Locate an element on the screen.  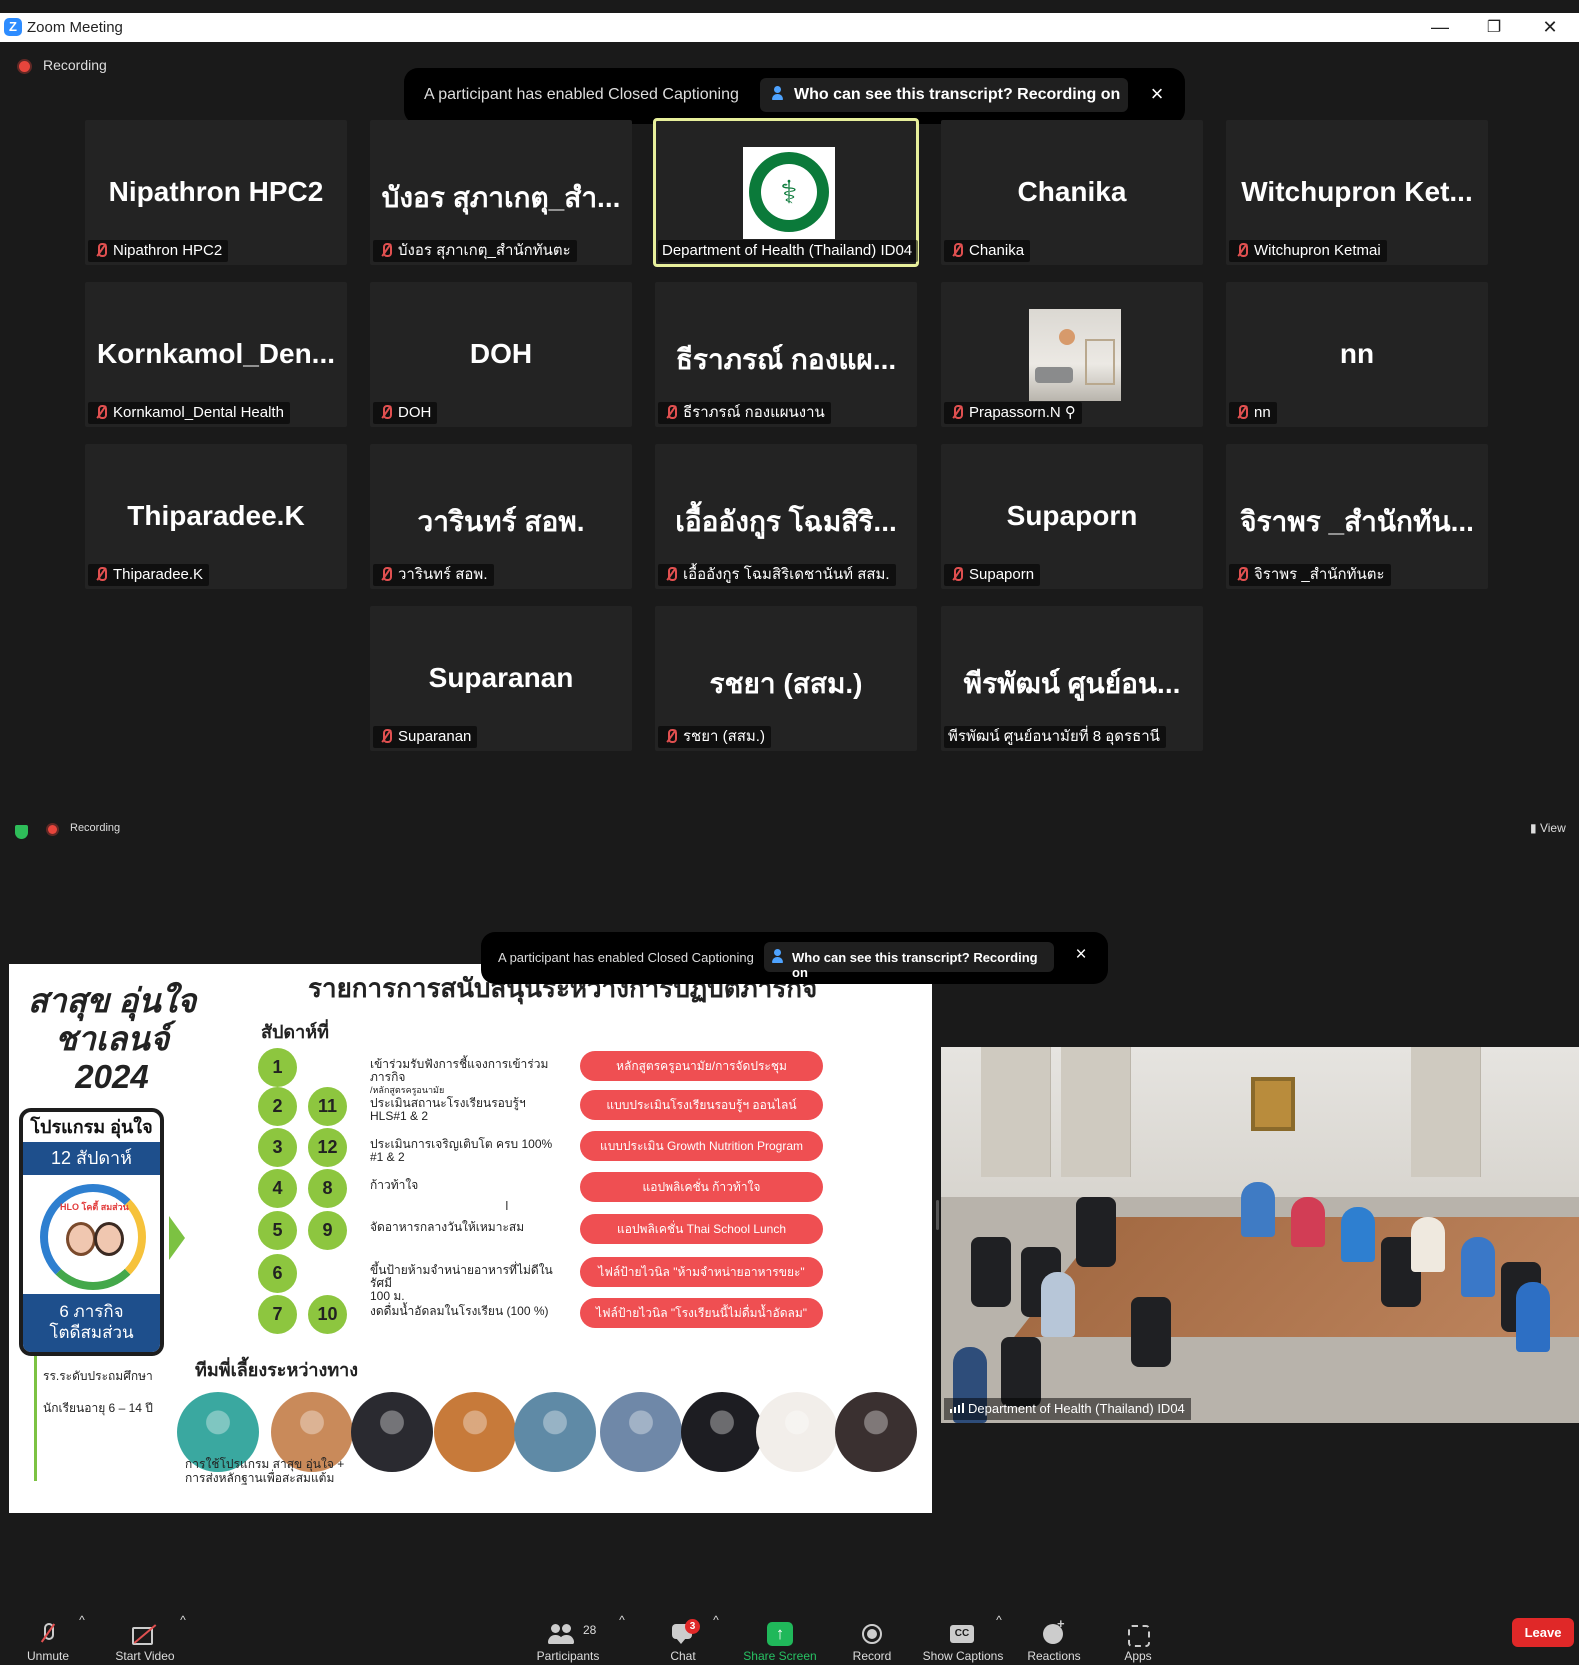
activity-line: 100 ม. is located at coordinates (387, 1296).